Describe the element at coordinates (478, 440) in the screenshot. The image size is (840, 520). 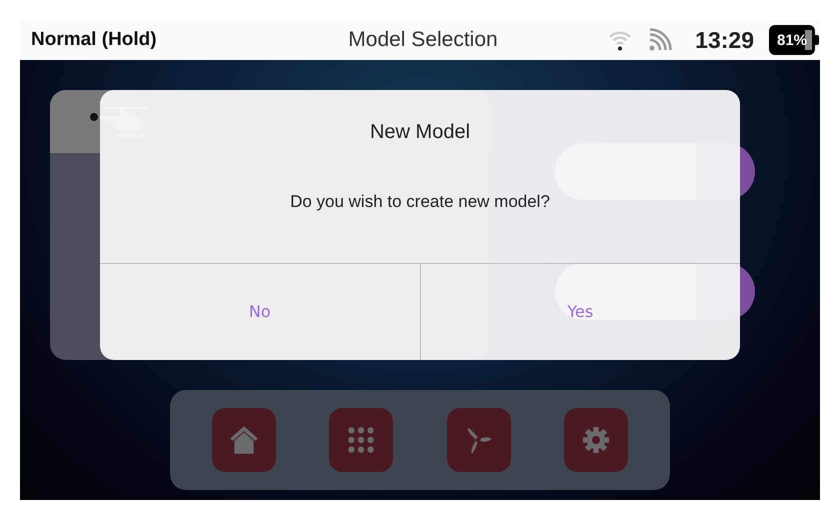
I see `propeller-icon` at that location.